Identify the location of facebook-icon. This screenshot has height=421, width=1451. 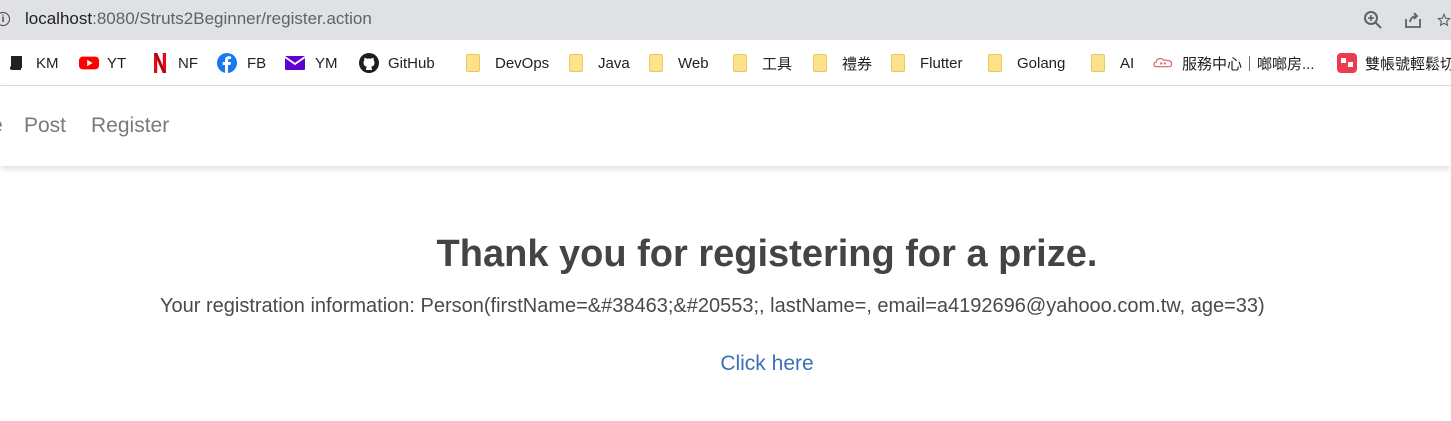
(227, 63).